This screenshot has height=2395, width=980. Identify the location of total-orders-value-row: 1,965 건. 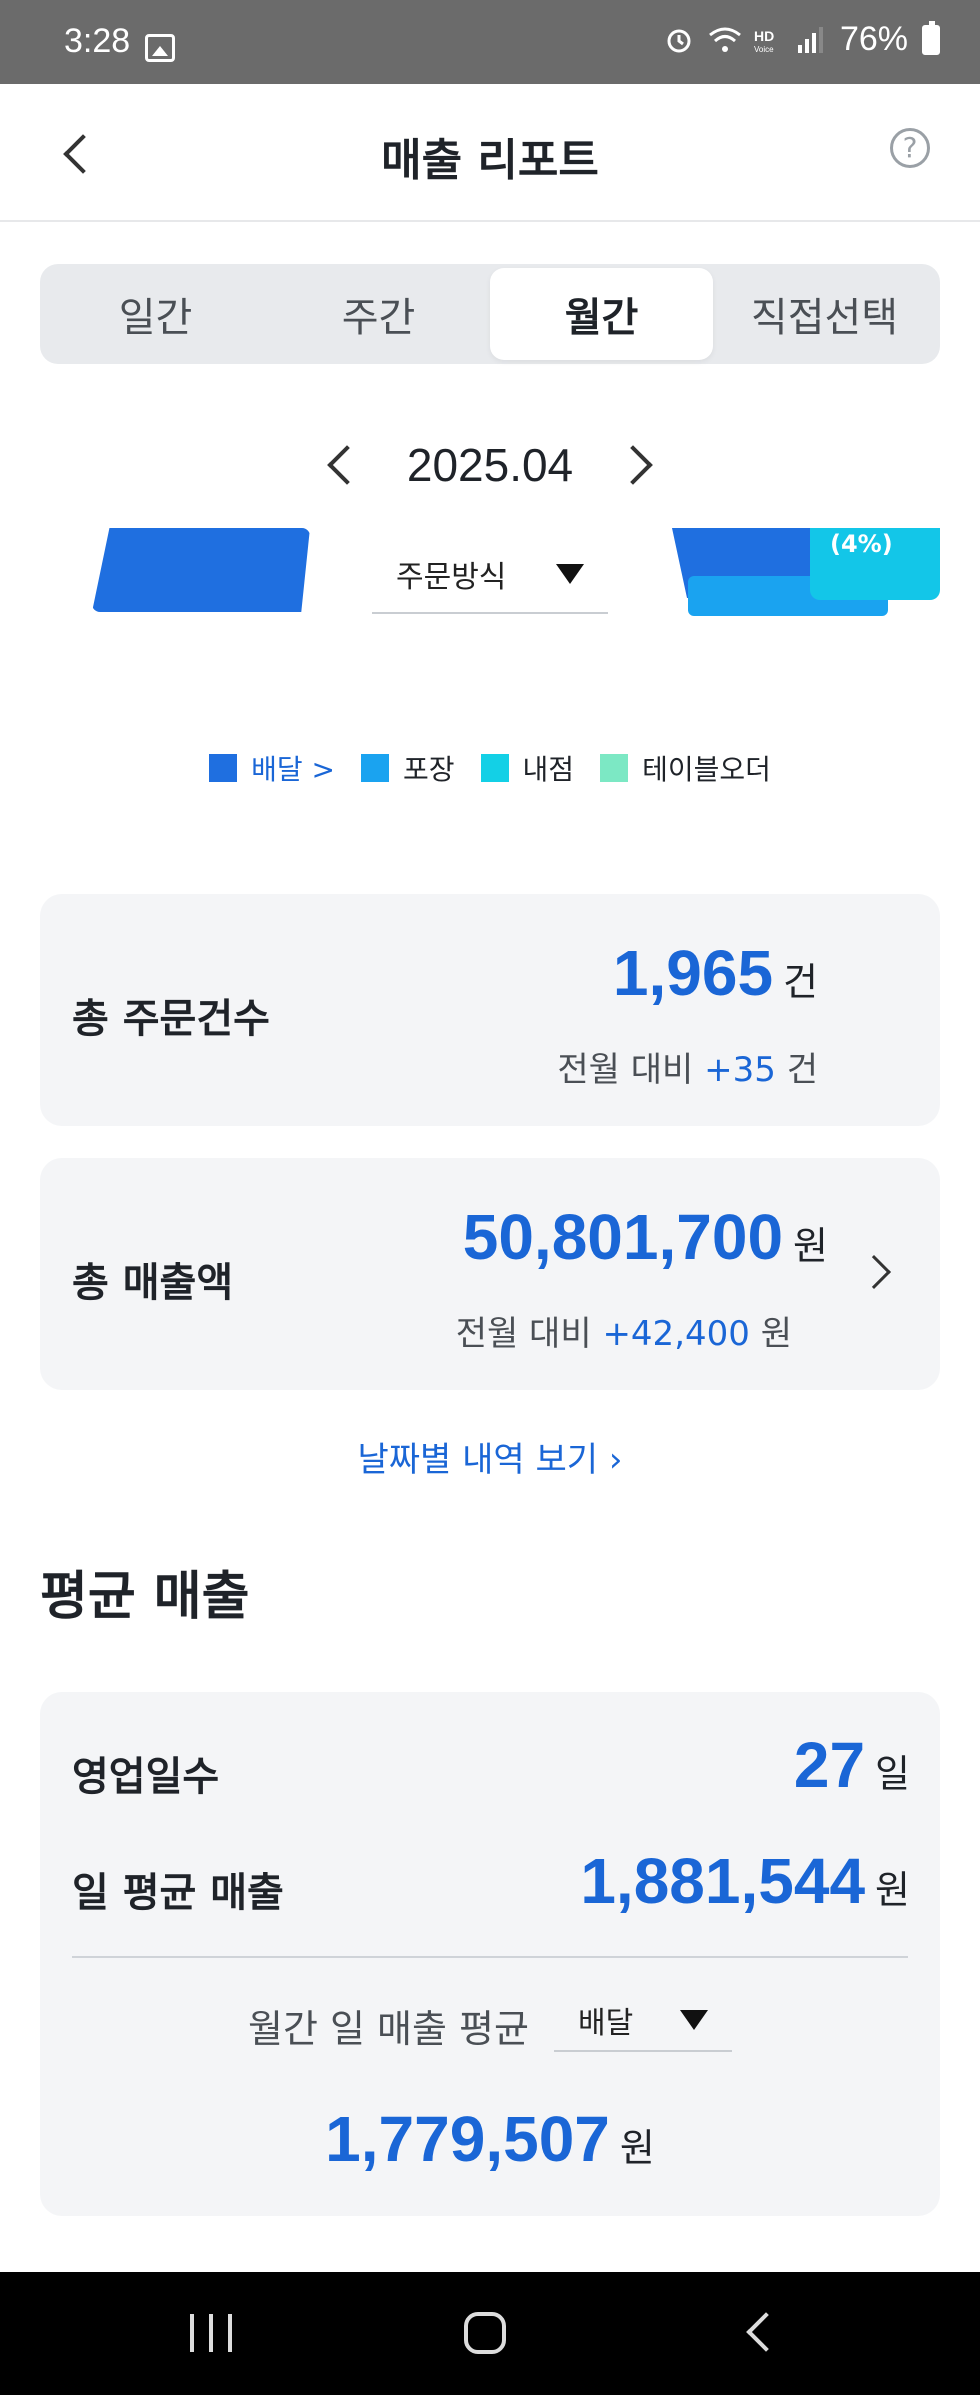
(715, 973).